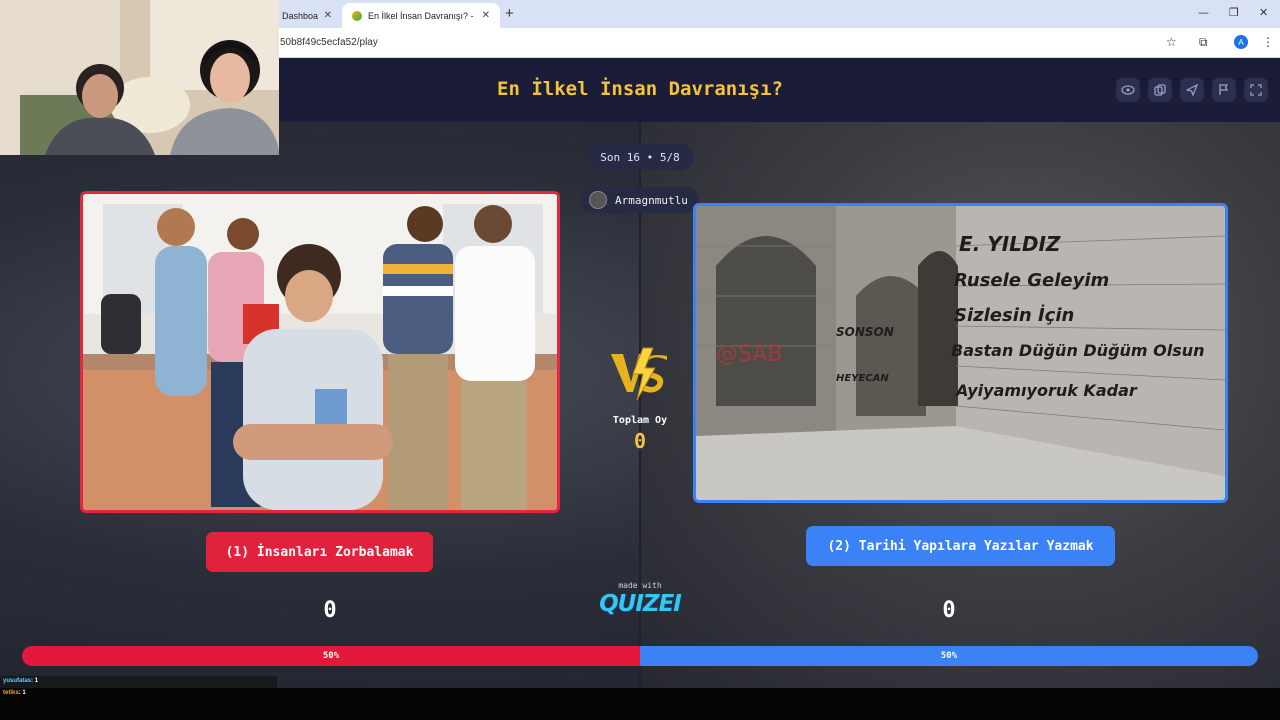  I want to click on tab-active-quiz: En İlkel İnsan Davranışı? - Tier L ✕, so click(421, 15).